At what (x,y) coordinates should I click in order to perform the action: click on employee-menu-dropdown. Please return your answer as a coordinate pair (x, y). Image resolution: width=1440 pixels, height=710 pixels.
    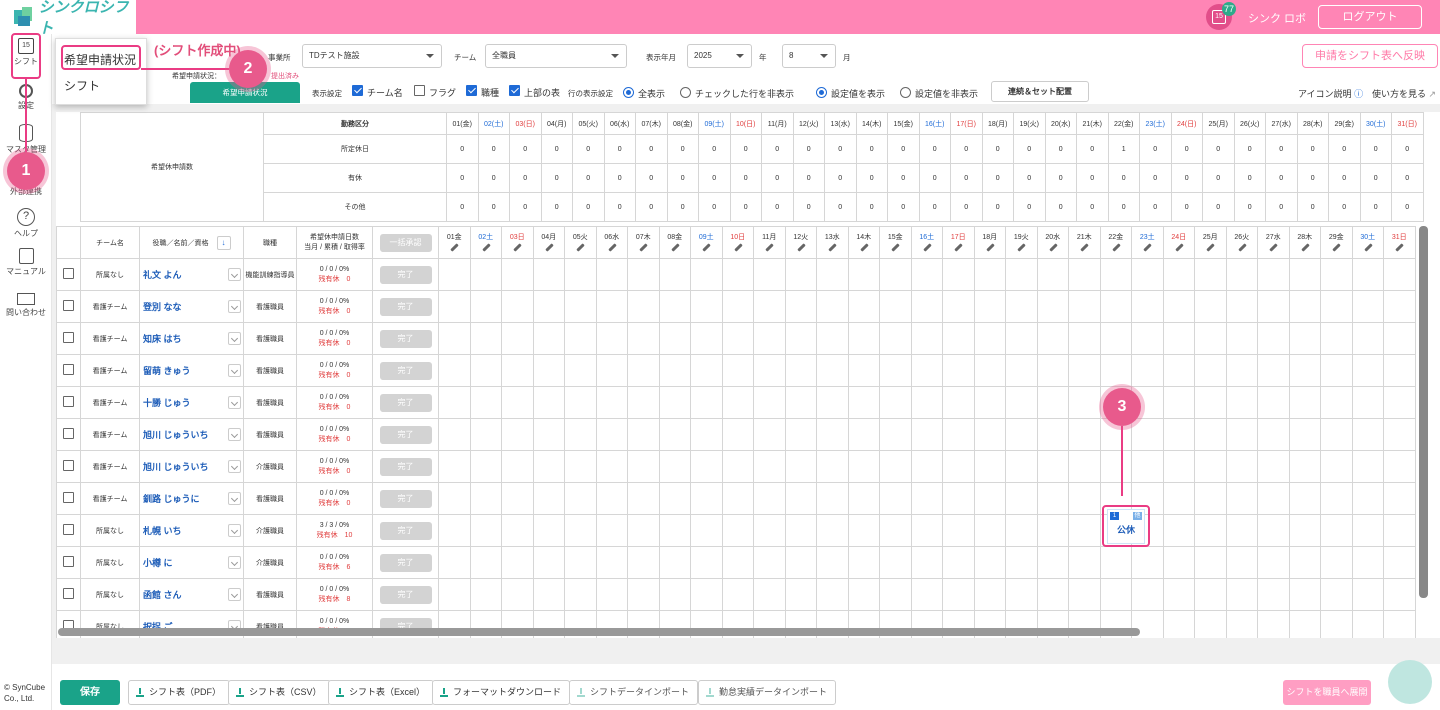
    Looking at the image, I should click on (234, 306).